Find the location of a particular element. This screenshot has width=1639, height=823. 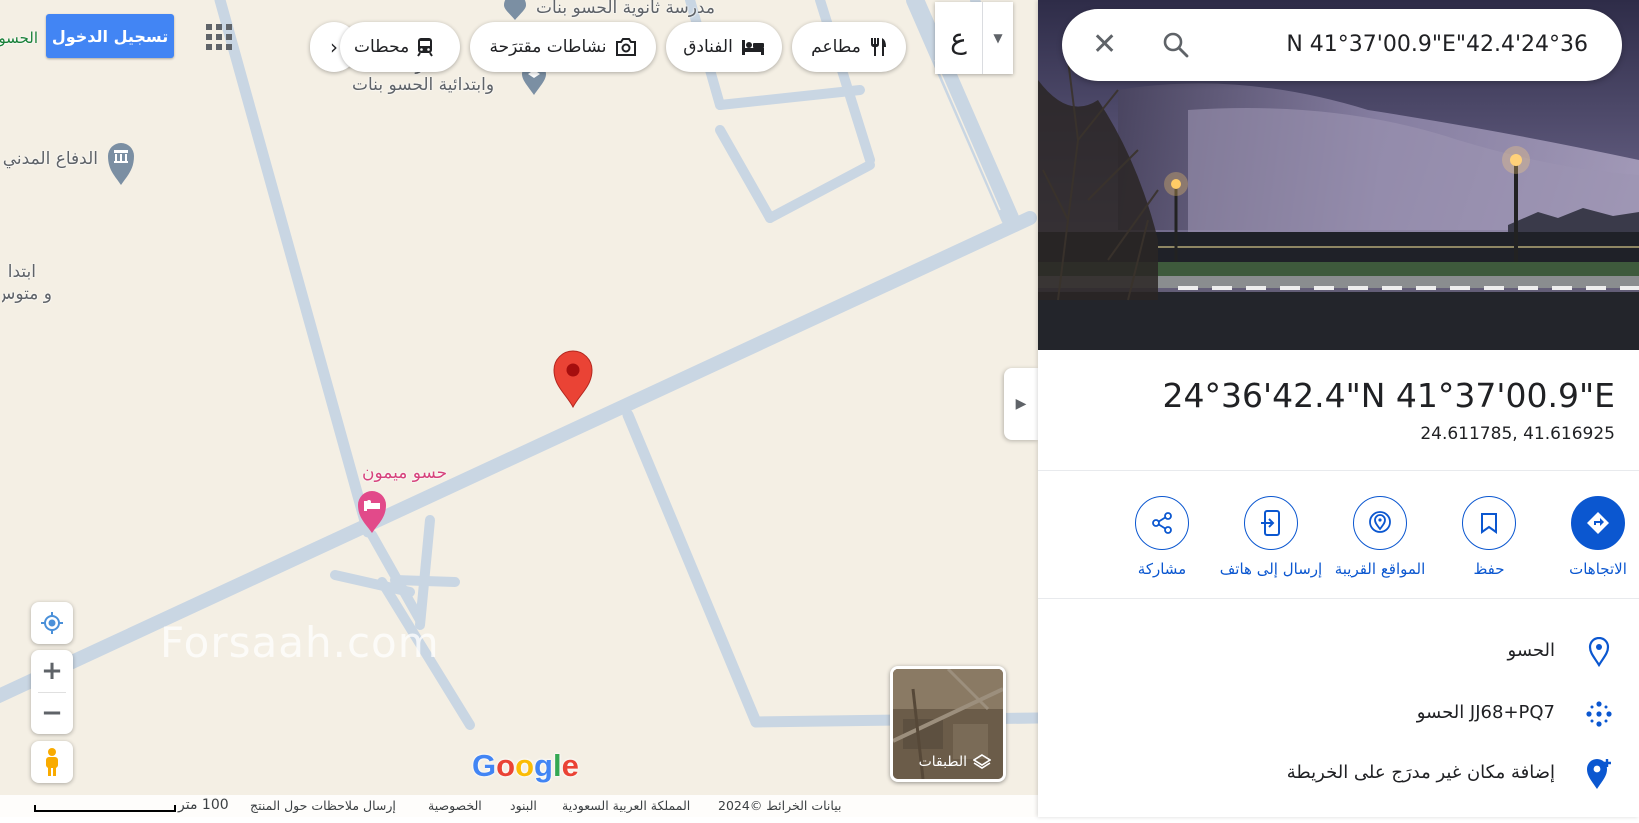

hotel-label: حسو ميمون is located at coordinates (404, 473).